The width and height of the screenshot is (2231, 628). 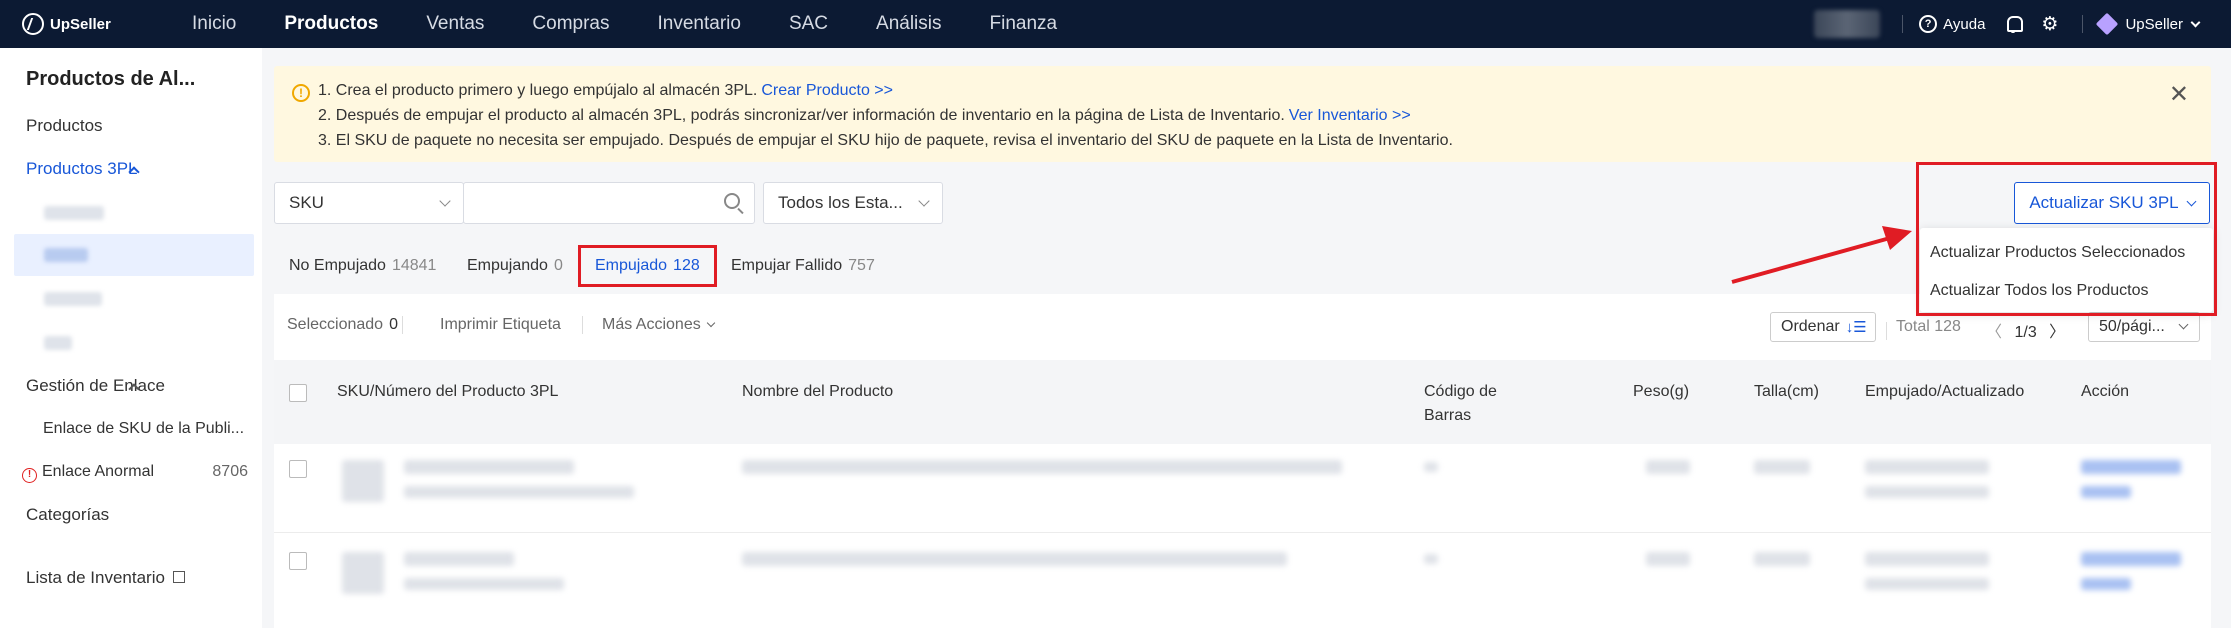 I want to click on arrow-head, so click(x=1897, y=238).